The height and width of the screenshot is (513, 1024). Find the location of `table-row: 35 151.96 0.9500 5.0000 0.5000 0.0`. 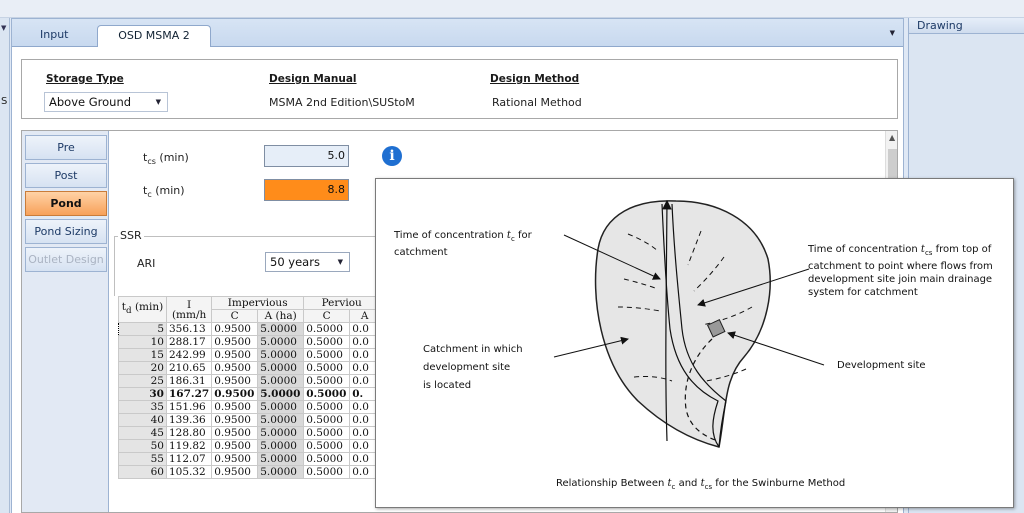

table-row: 35 151.96 0.9500 5.0000 0.5000 0.0 is located at coordinates (249, 407).